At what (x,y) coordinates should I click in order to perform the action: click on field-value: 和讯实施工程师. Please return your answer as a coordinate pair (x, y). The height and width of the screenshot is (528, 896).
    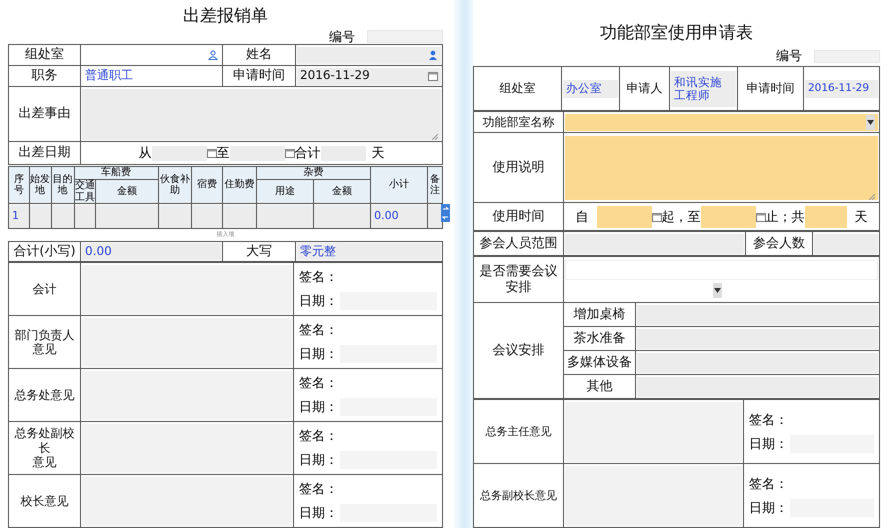
    Looking at the image, I should click on (698, 89).